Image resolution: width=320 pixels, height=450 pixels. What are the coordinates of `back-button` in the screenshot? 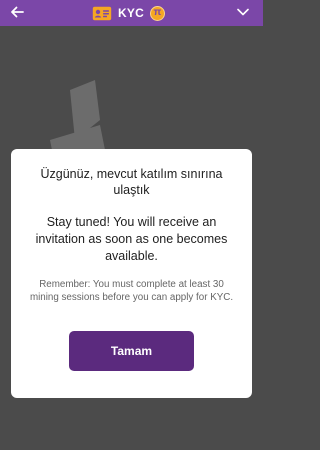 It's located at (17, 12).